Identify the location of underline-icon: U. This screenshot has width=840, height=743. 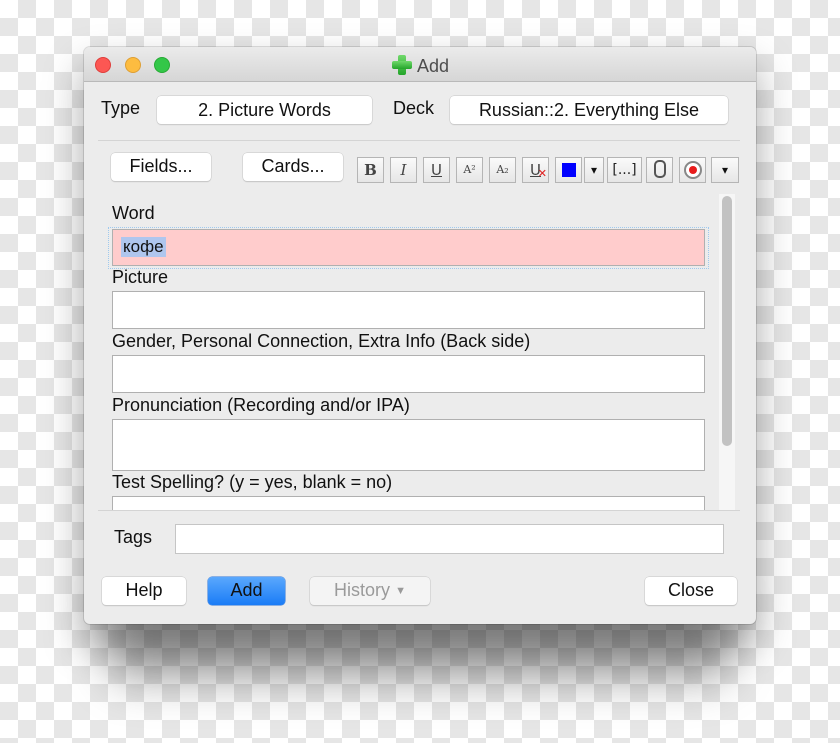
(436, 170).